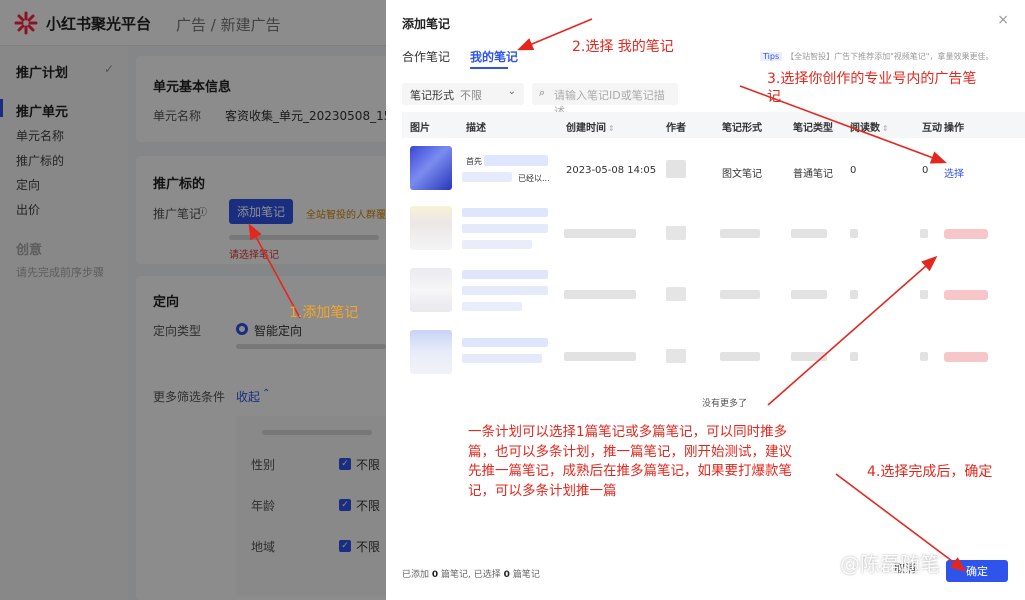 This screenshot has height=600, width=1025. I want to click on annotation-step2: 2.选择 我的笔记, so click(623, 47).